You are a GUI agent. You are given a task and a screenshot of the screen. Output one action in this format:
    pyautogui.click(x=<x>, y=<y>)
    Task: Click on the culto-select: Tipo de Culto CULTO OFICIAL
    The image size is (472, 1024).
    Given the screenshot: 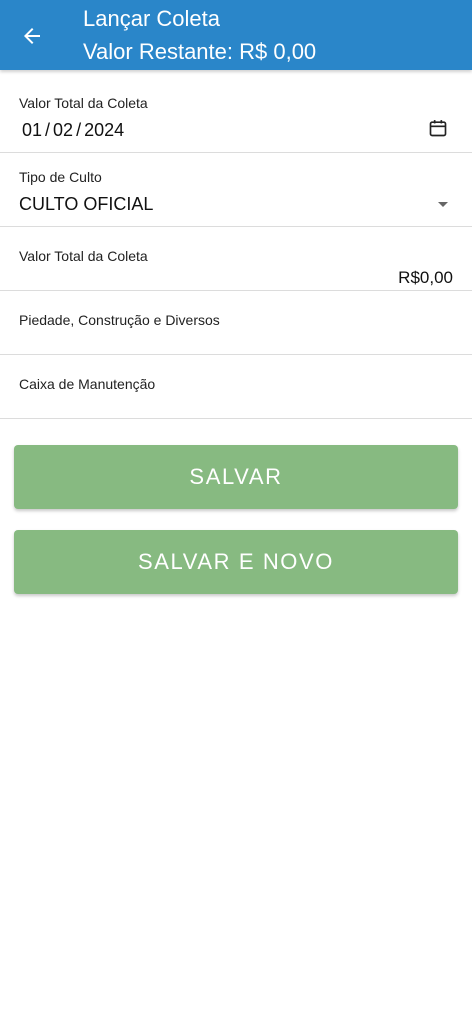 What is the action you would take?
    pyautogui.click(x=236, y=190)
    